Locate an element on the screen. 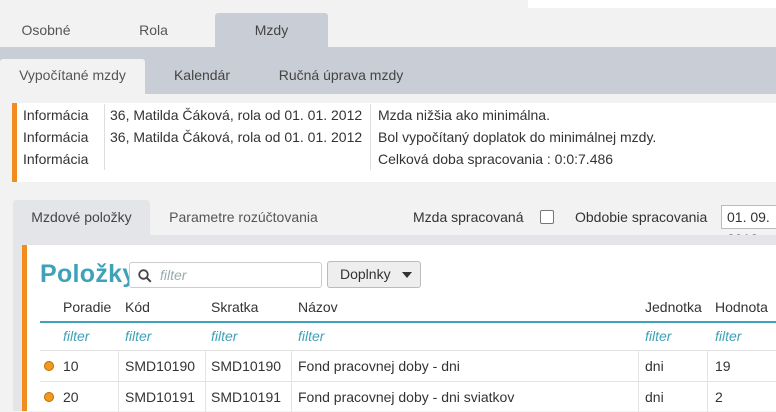 This screenshot has height=412, width=776. period-label: Obdobie spracovania is located at coordinates (641, 217).